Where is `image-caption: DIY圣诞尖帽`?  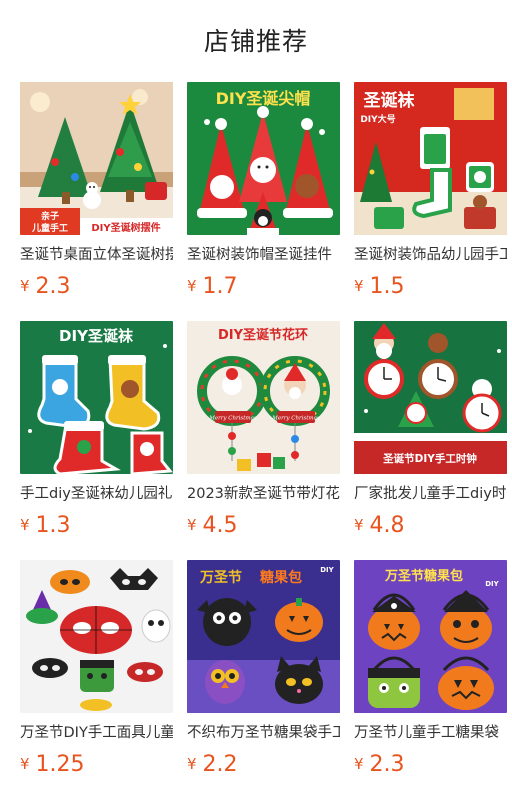
image-caption: DIY圣诞尖帽 is located at coordinates (263, 98).